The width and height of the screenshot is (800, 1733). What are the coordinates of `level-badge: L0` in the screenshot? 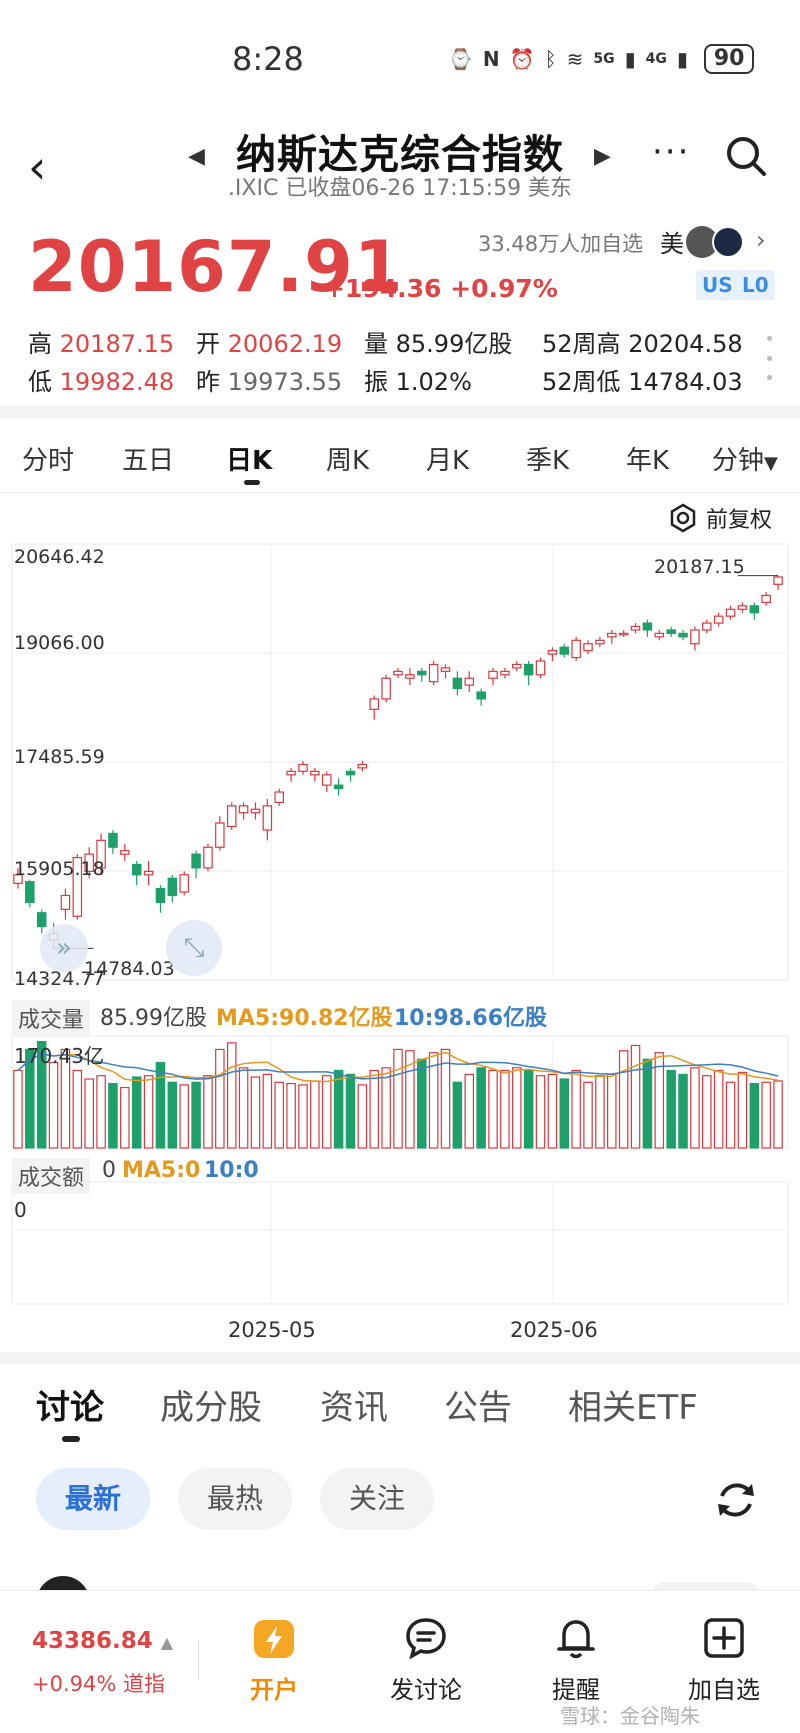 It's located at (755, 285).